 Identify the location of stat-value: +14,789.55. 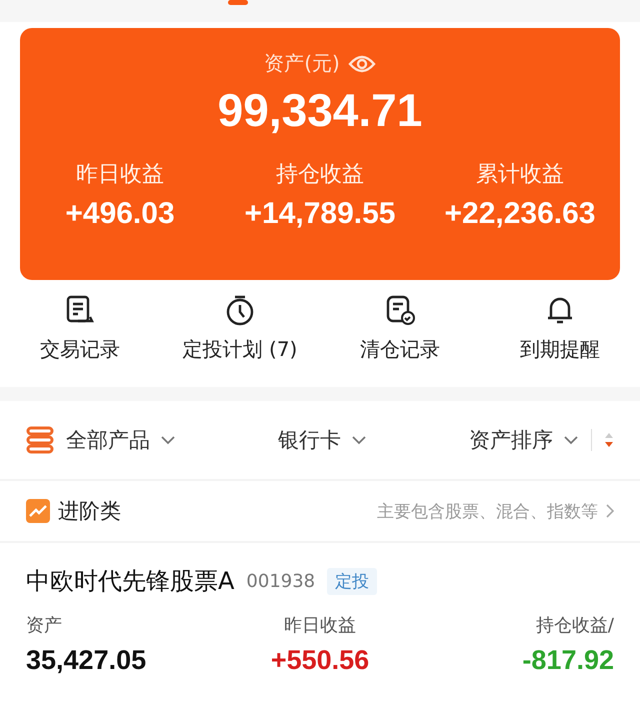
(320, 214).